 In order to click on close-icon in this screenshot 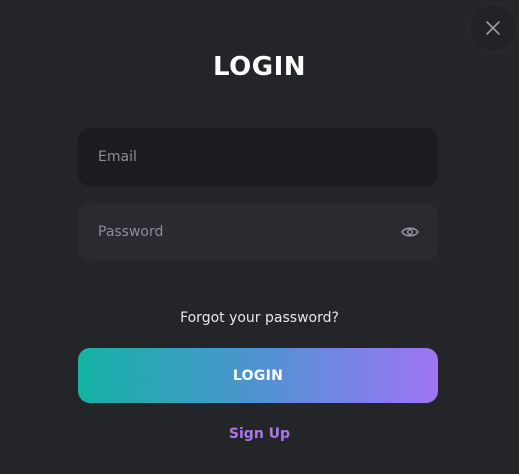, I will do `click(493, 28)`.